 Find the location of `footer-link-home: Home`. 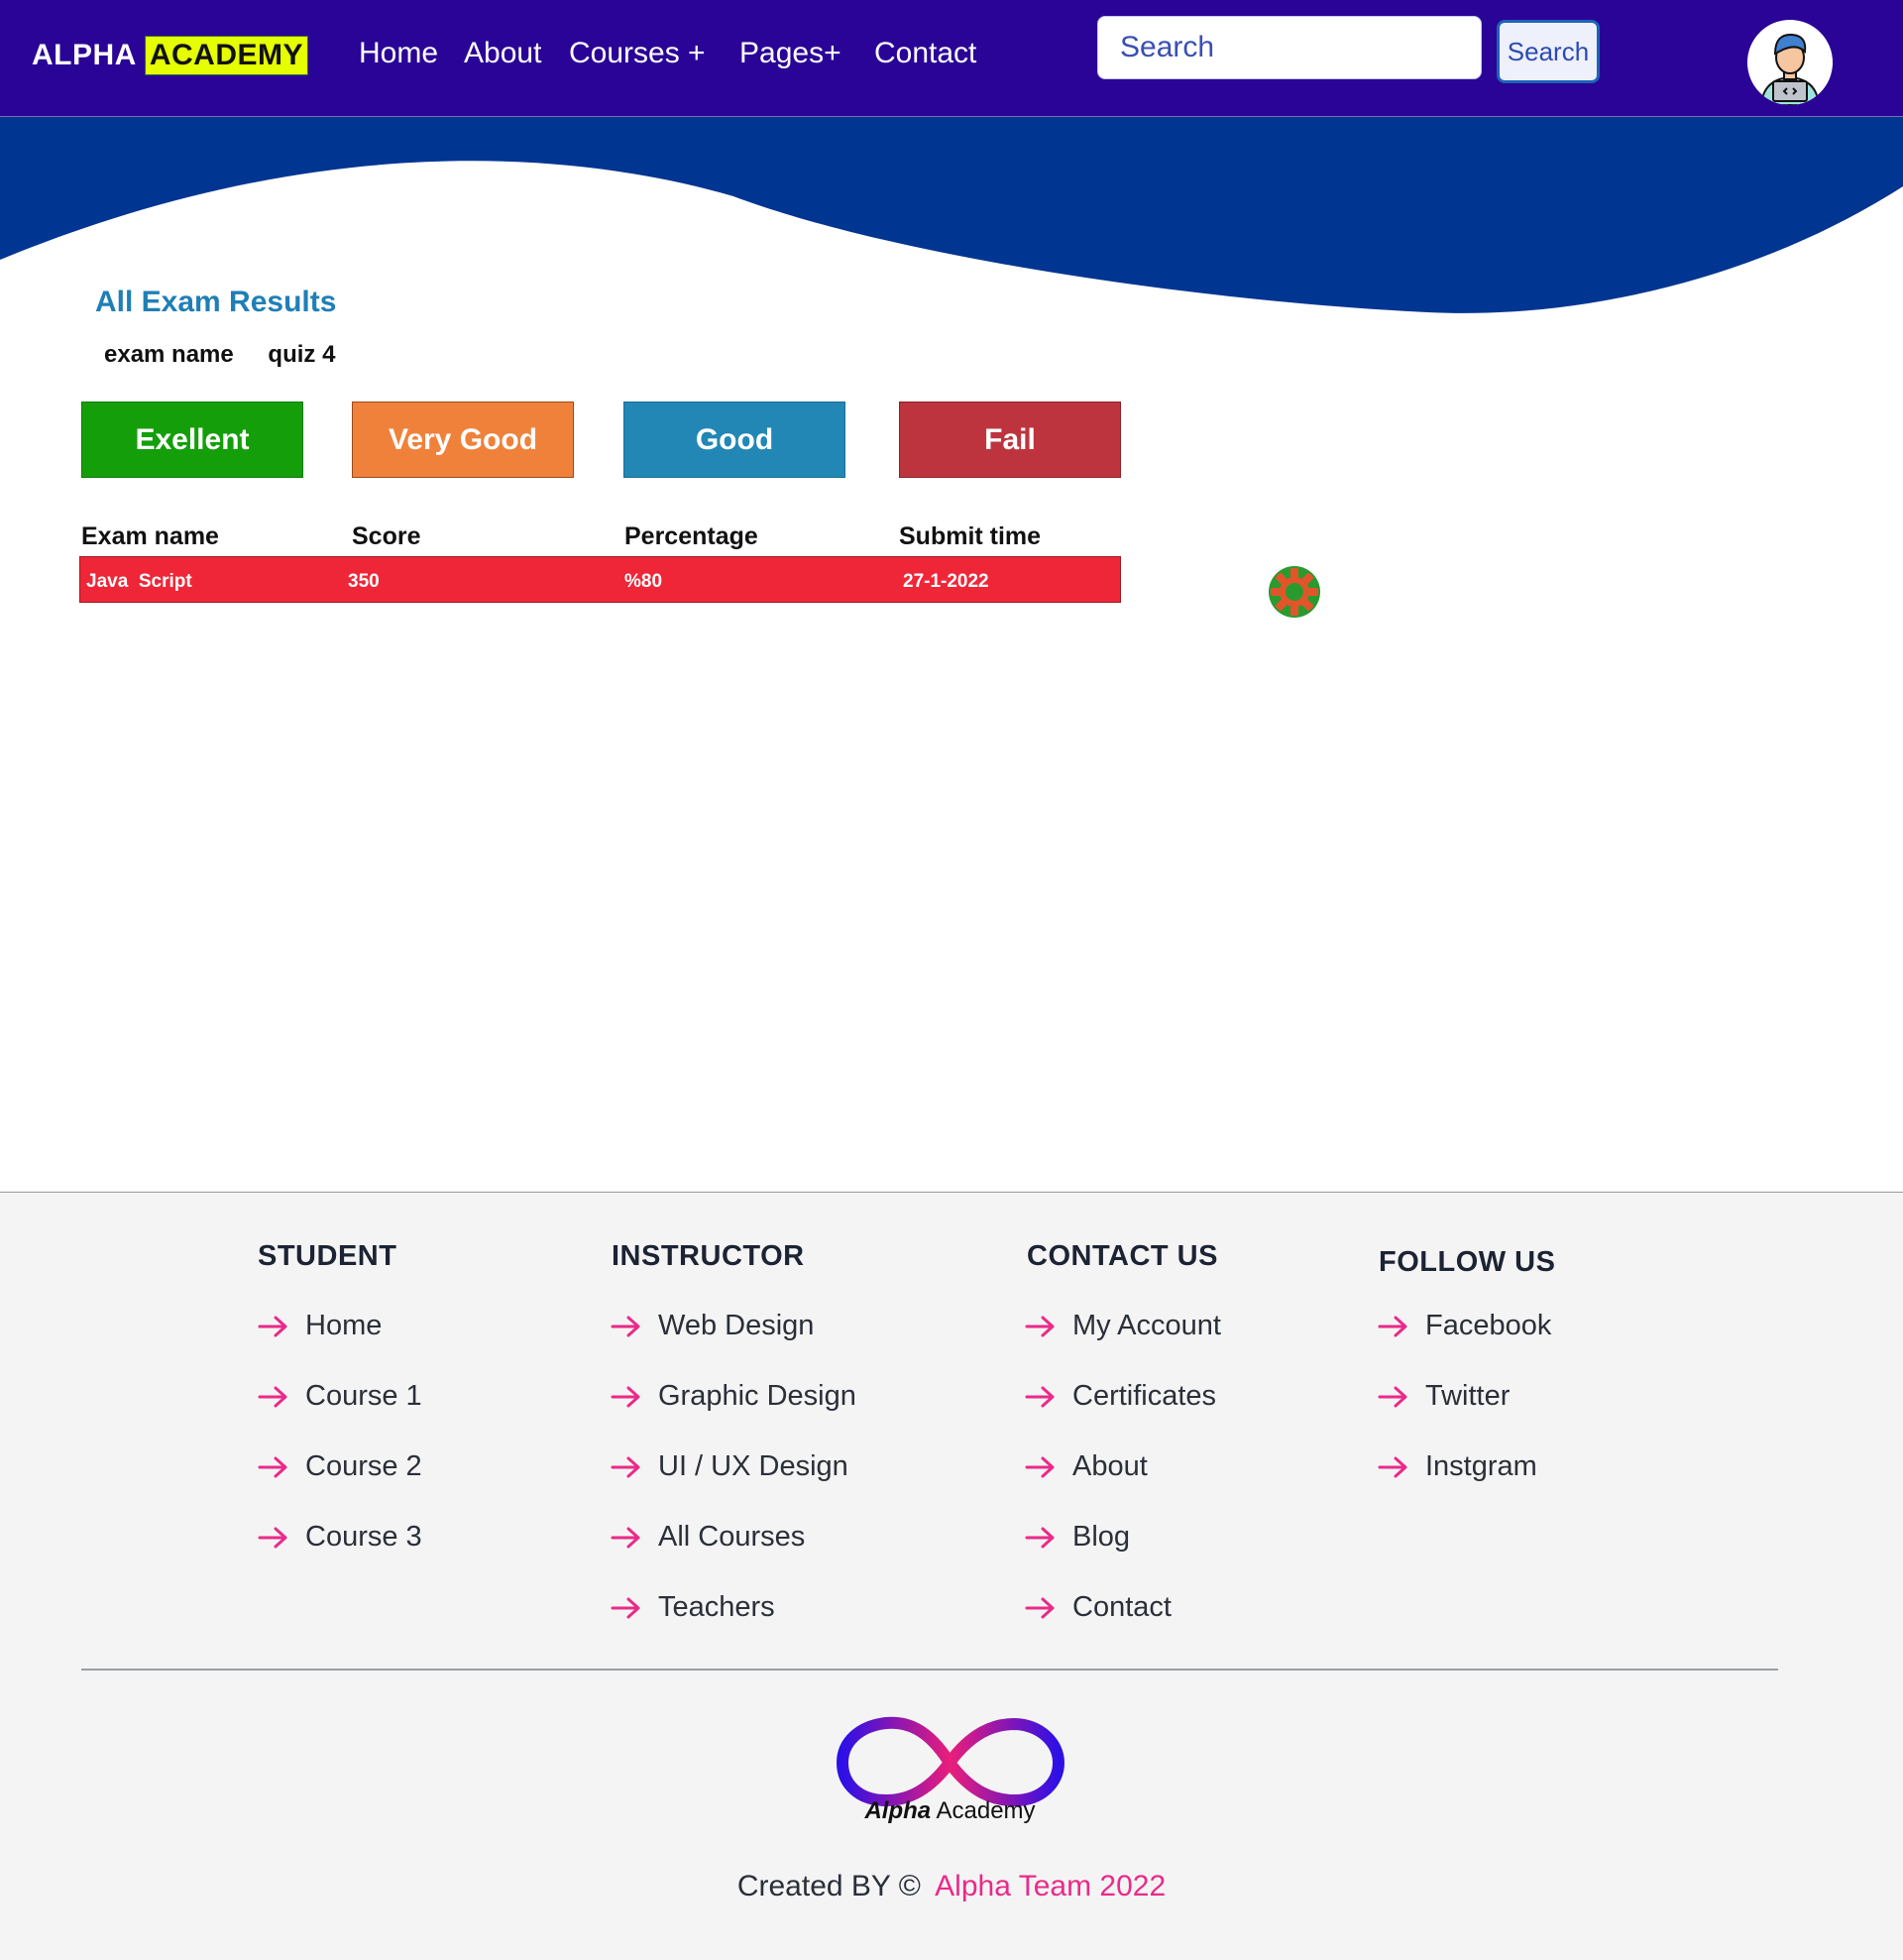

footer-link-home: Home is located at coordinates (320, 1326).